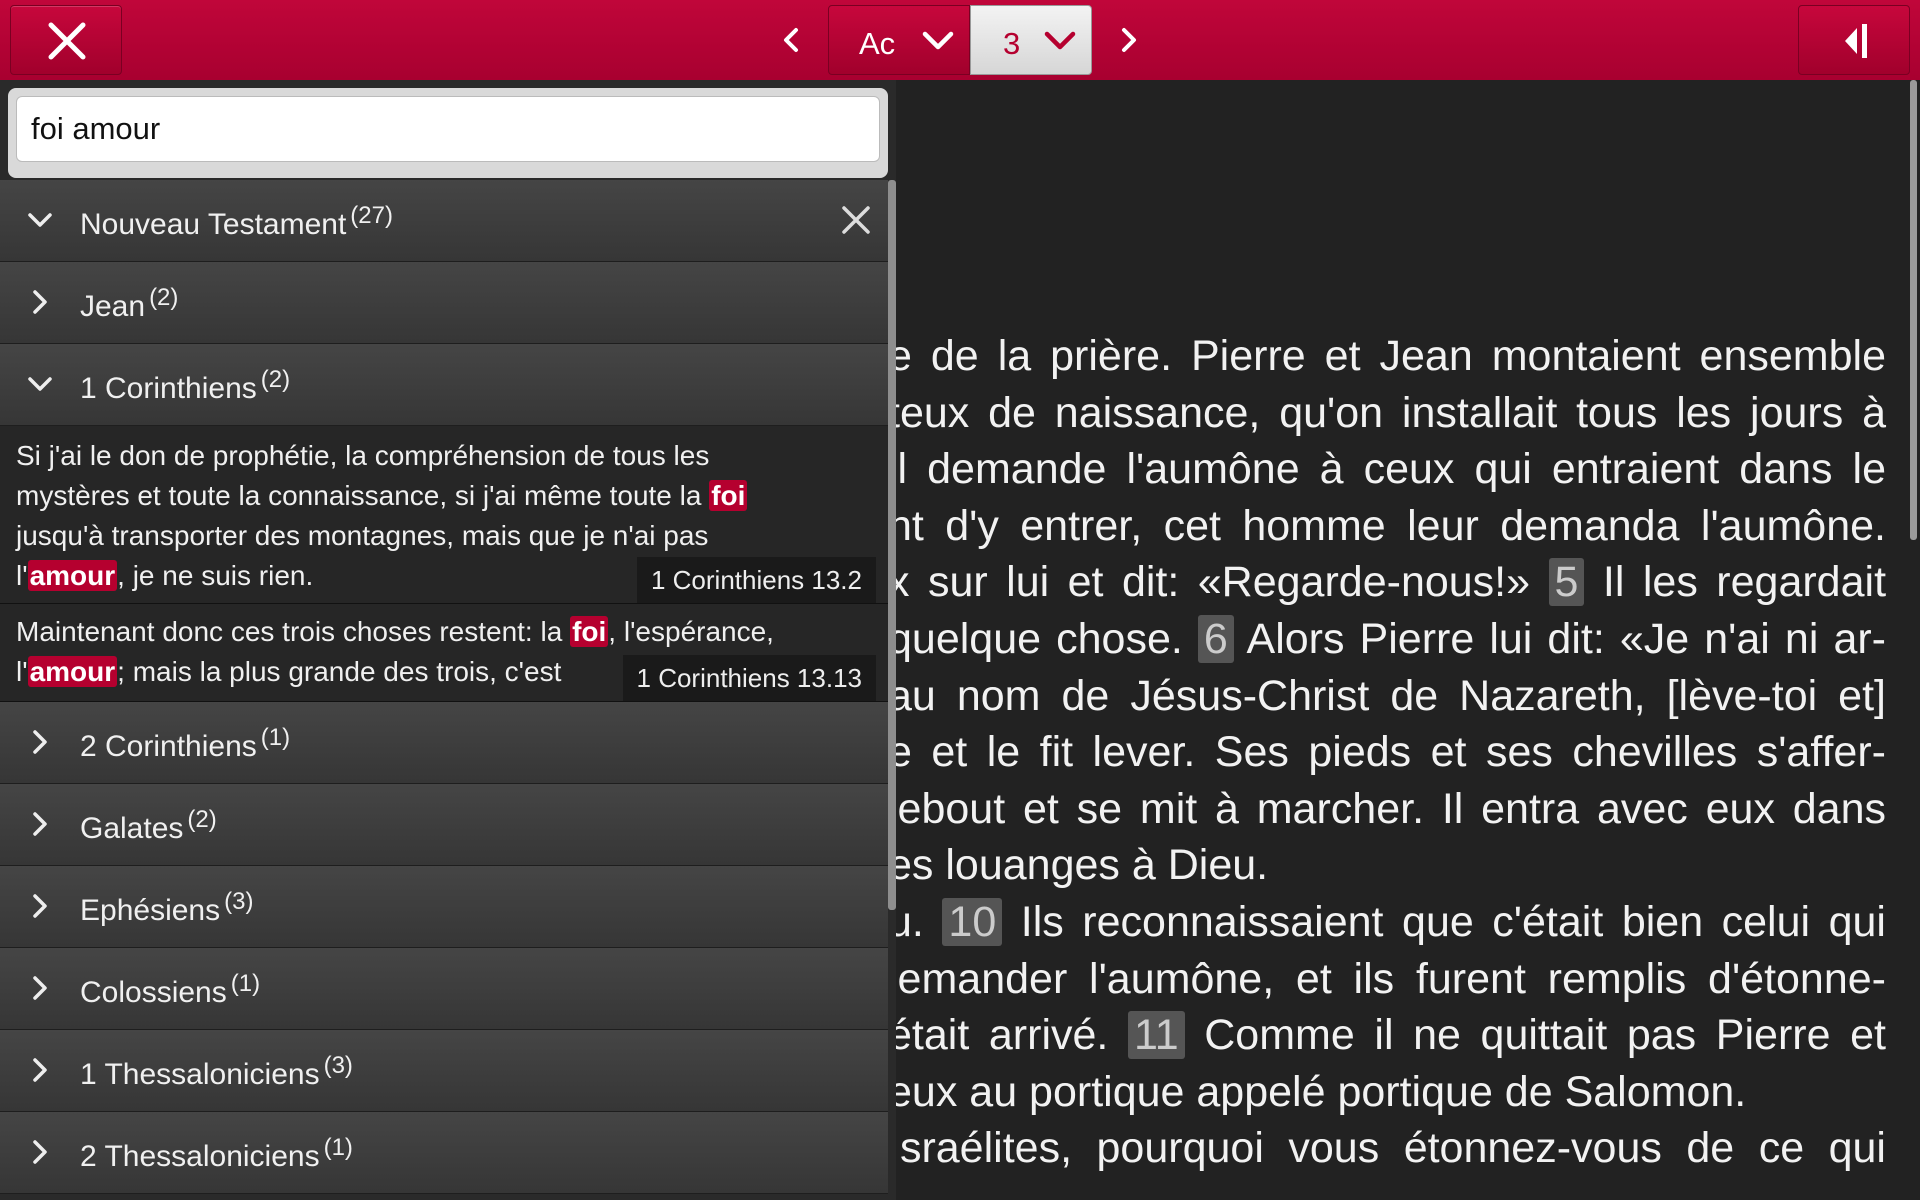 Image resolution: width=1920 pixels, height=1200 pixels. I want to click on group-name: Nouveau Testament, so click(213, 224).